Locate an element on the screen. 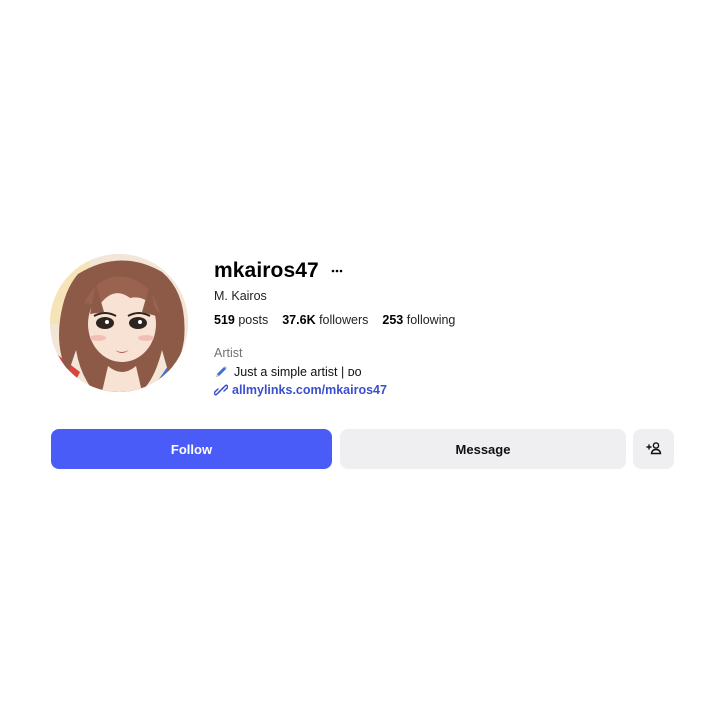 The image size is (720, 720). avatar-illustration is located at coordinates (119, 323).